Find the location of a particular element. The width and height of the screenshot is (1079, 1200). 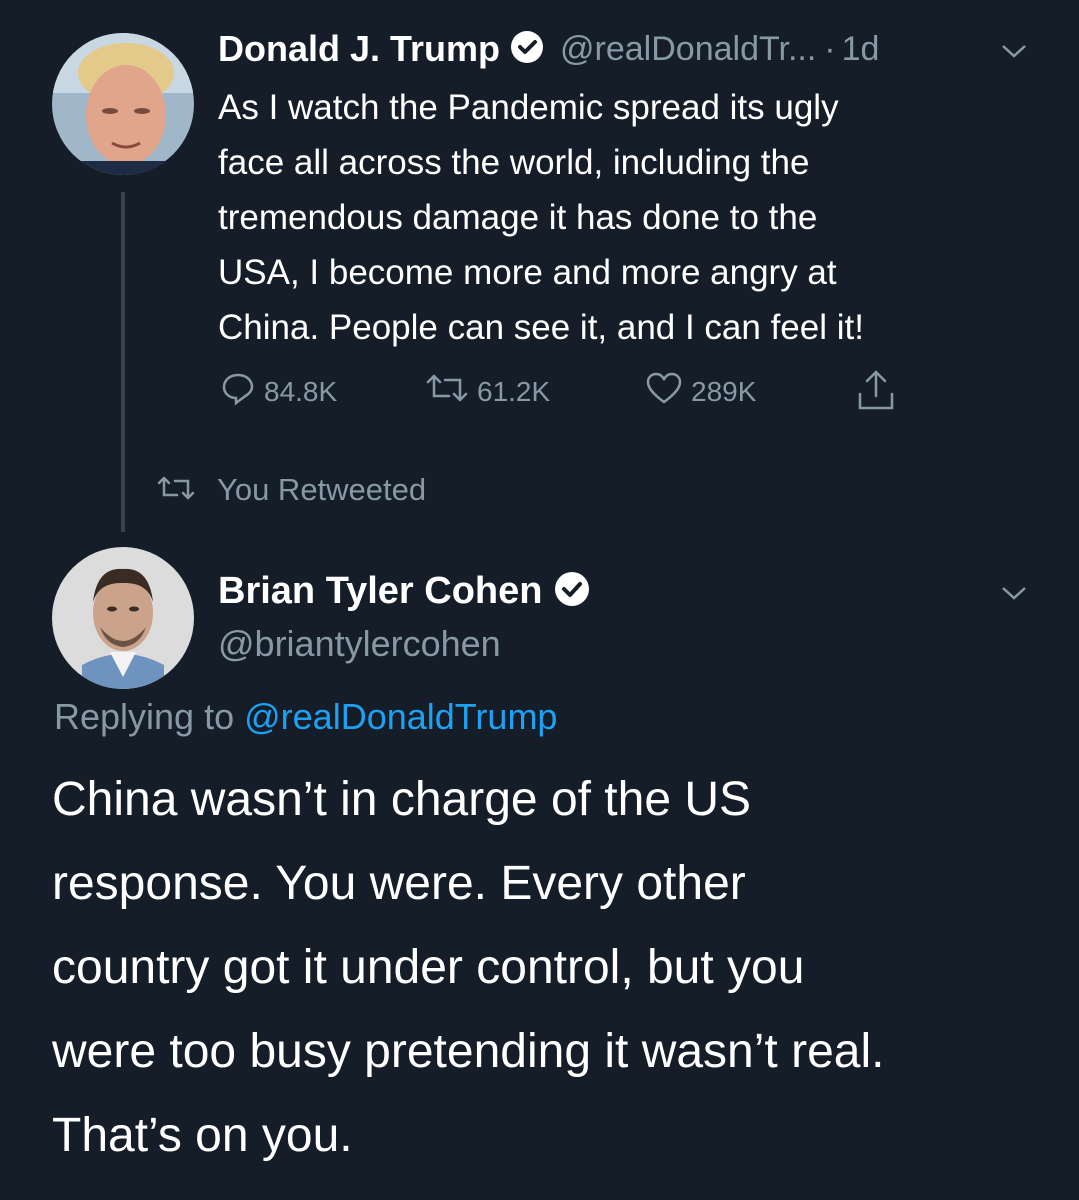

replying-to: Replying to @realDonaldTrump is located at coordinates (305, 717).